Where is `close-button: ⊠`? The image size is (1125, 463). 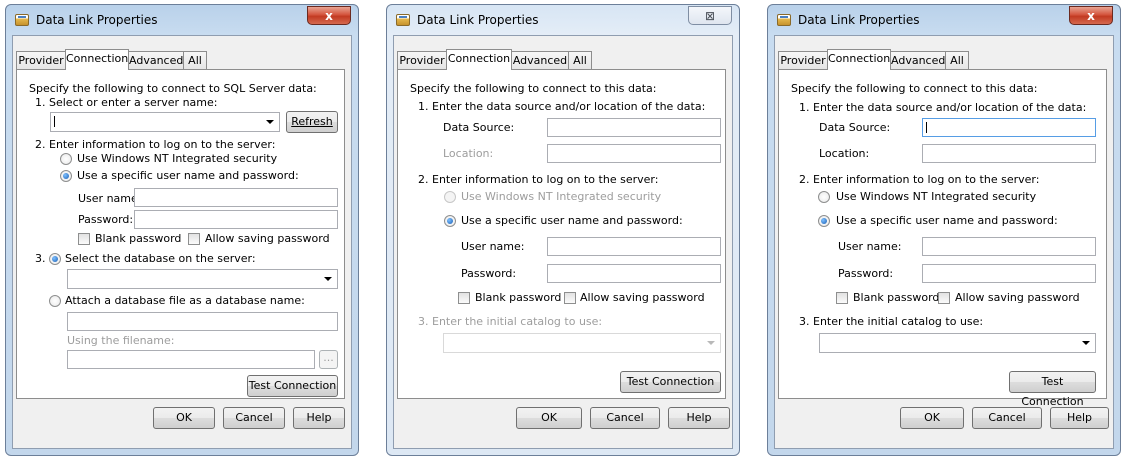 close-button: ⊠ is located at coordinates (710, 15).